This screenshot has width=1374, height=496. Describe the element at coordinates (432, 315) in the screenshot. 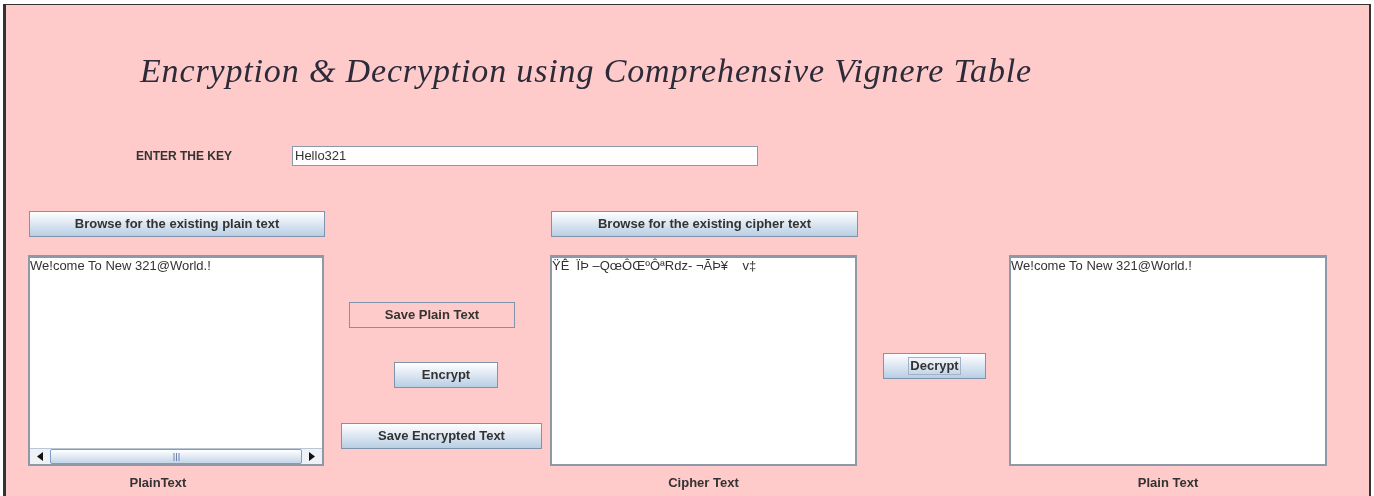

I see `action-button: Save Plain Text` at that location.